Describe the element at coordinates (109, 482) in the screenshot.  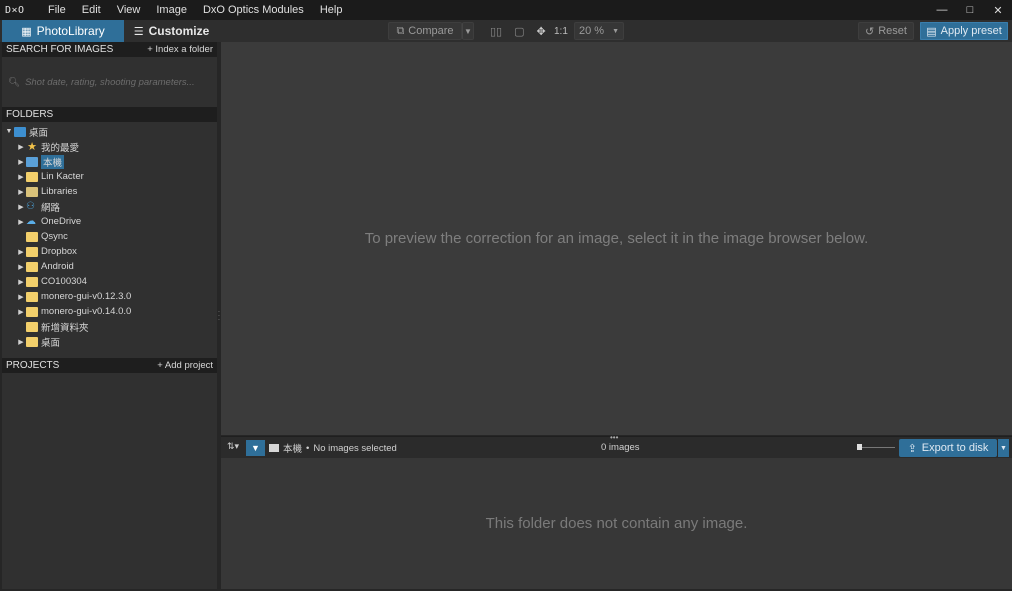
I see `projects-list` at that location.